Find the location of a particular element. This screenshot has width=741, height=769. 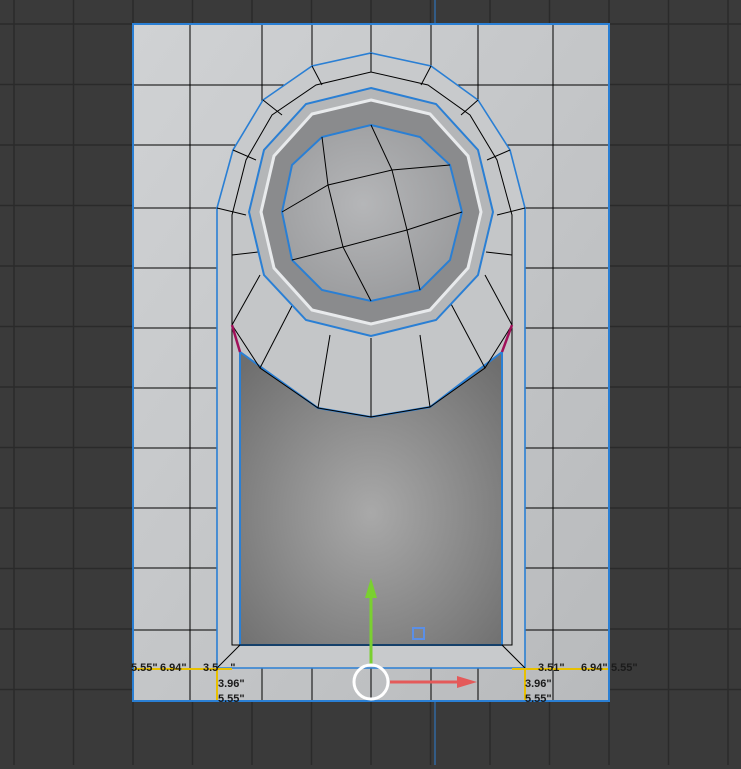

dim-left-mid: 6.94" is located at coordinates (173, 668).